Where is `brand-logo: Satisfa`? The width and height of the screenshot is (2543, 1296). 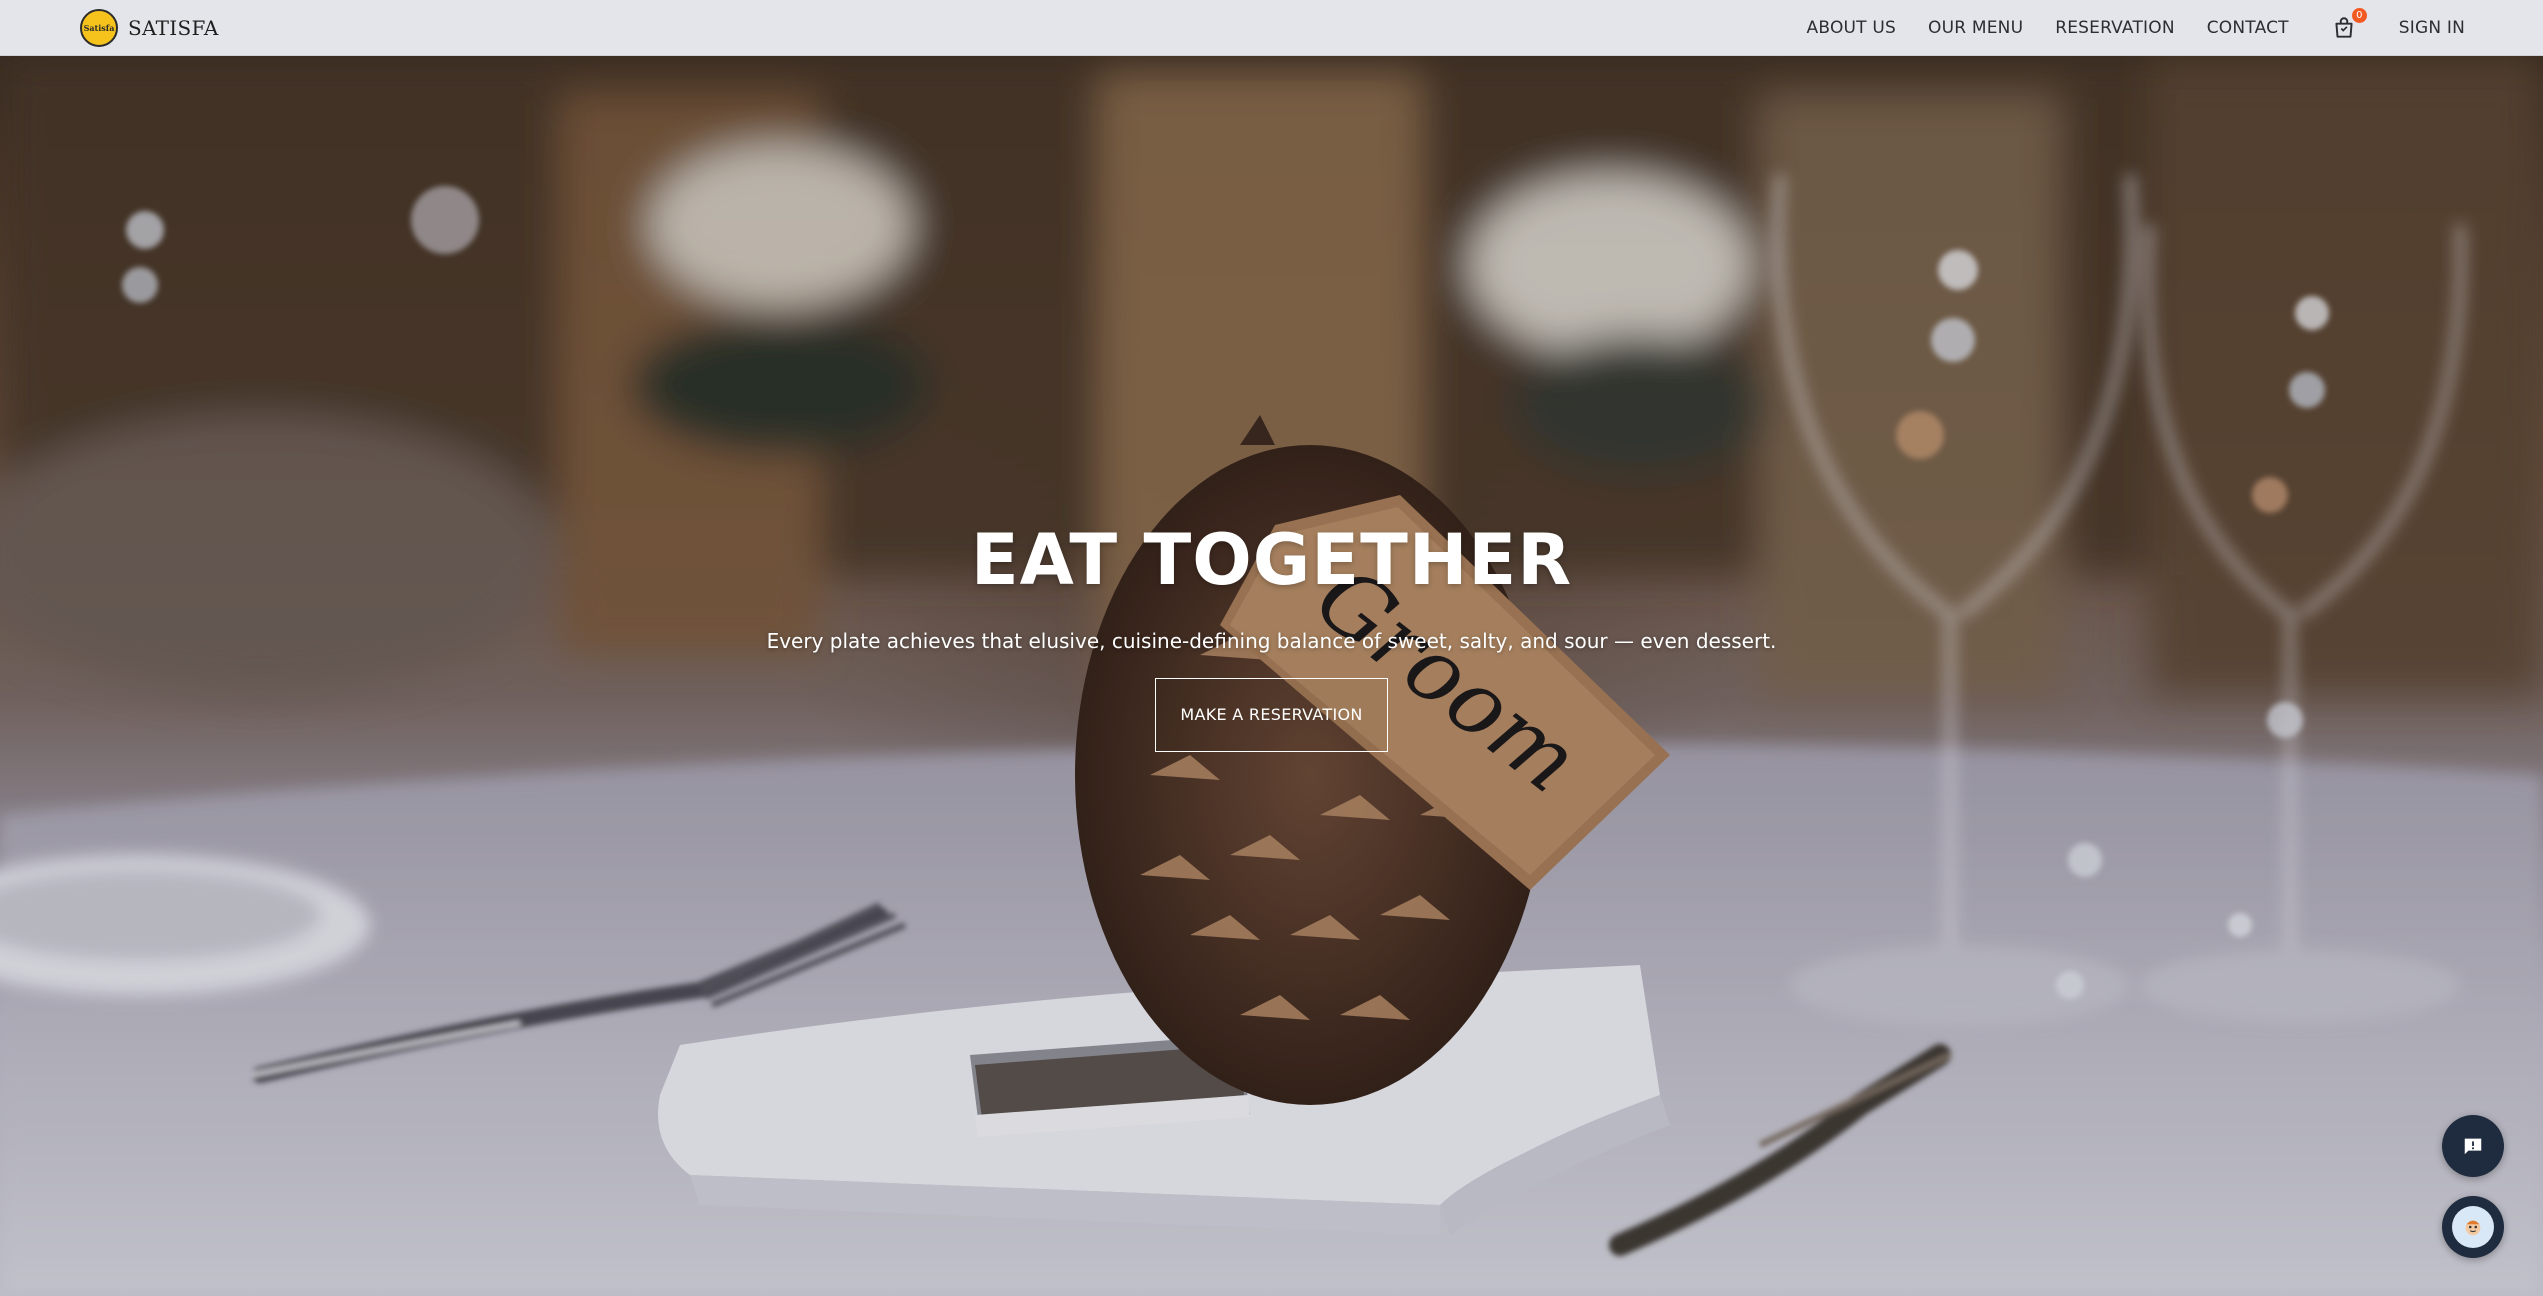
brand-logo: Satisfa is located at coordinates (99, 28).